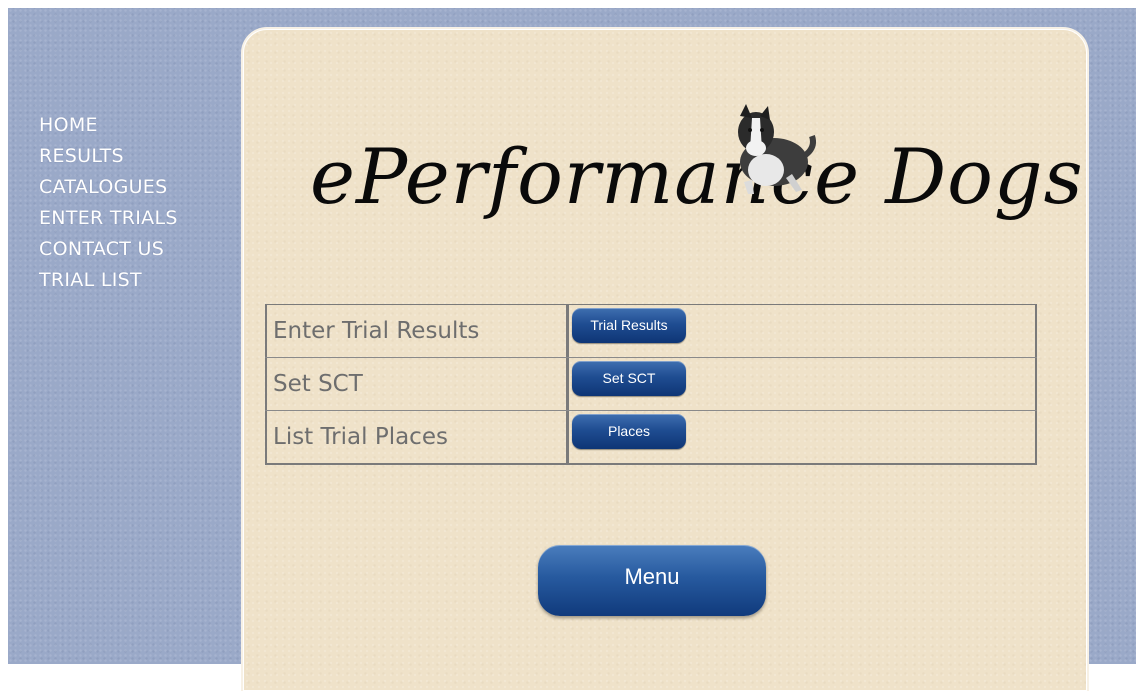 Image resolution: width=1136 pixels, height=691 pixels. I want to click on nav-results: RESULTS, so click(108, 156).